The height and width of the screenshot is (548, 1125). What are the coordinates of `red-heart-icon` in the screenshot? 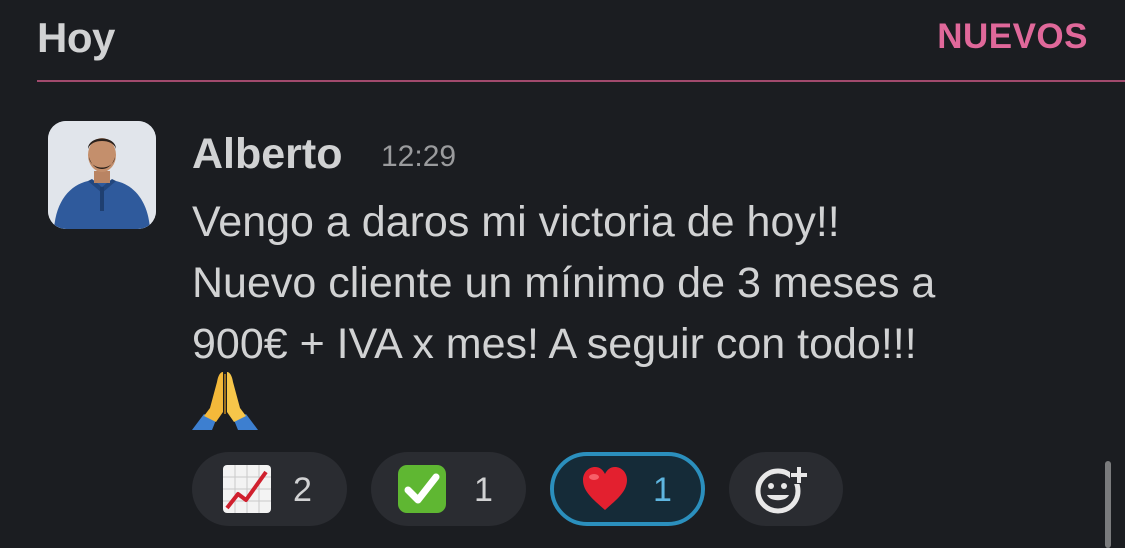 It's located at (605, 489).